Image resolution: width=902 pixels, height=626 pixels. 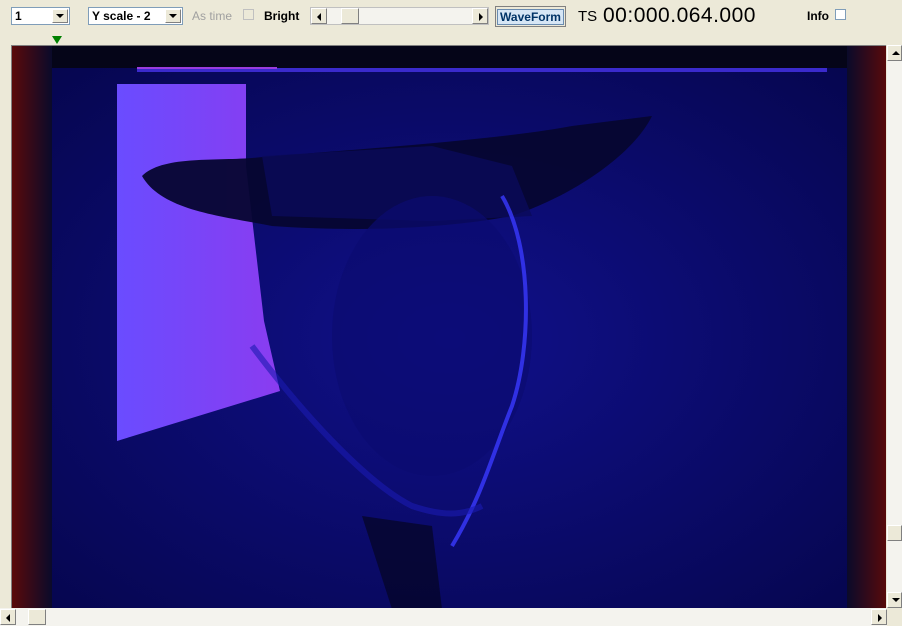 I want to click on waveform-button: WaveForm, so click(x=530, y=16).